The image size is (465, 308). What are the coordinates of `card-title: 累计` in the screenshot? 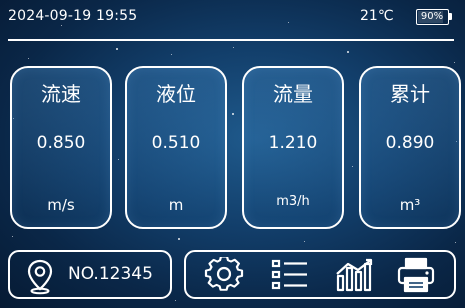 It's located at (410, 94).